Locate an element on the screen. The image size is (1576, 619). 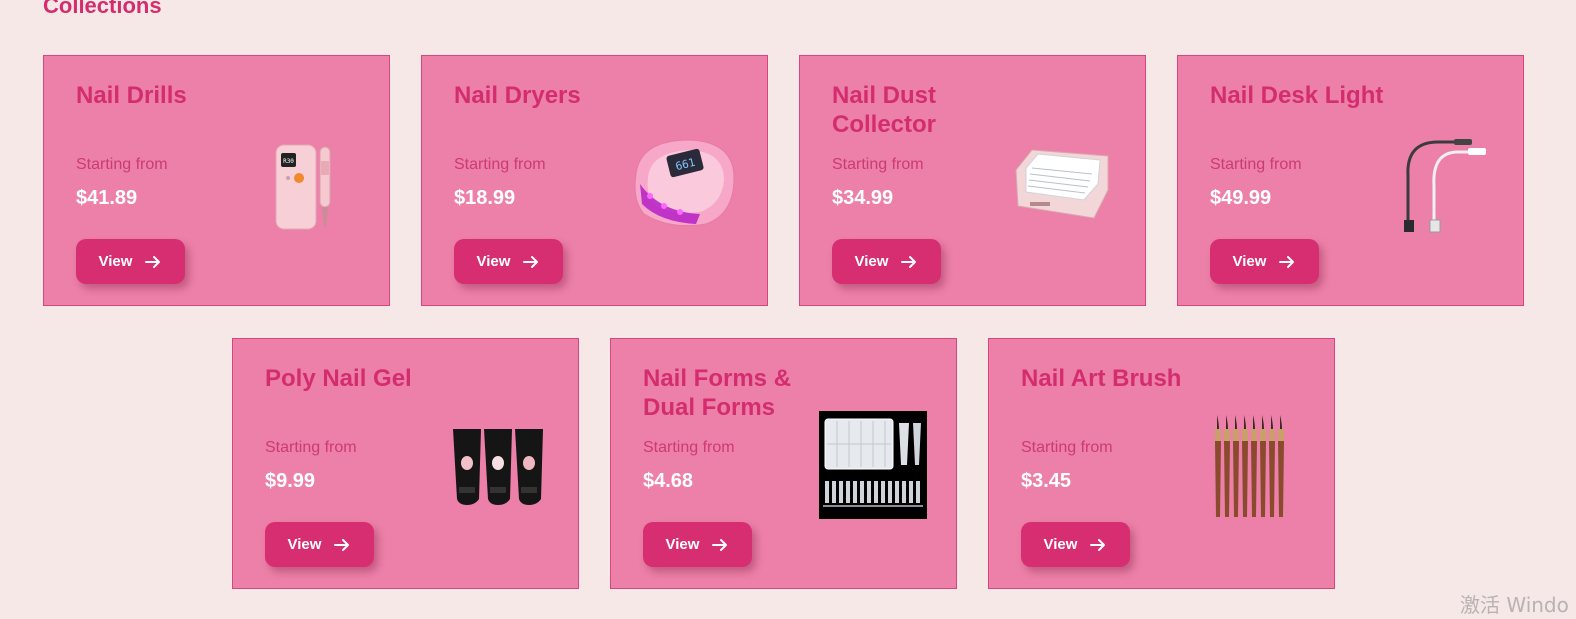
brush-set-icon is located at coordinates (1249, 466).